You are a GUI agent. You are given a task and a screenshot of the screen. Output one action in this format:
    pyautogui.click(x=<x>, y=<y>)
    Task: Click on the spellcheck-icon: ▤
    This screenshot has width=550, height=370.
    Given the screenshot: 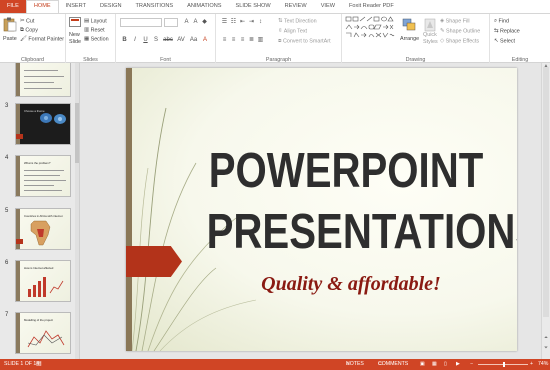 What is the action you would take?
    pyautogui.click(x=39, y=364)
    